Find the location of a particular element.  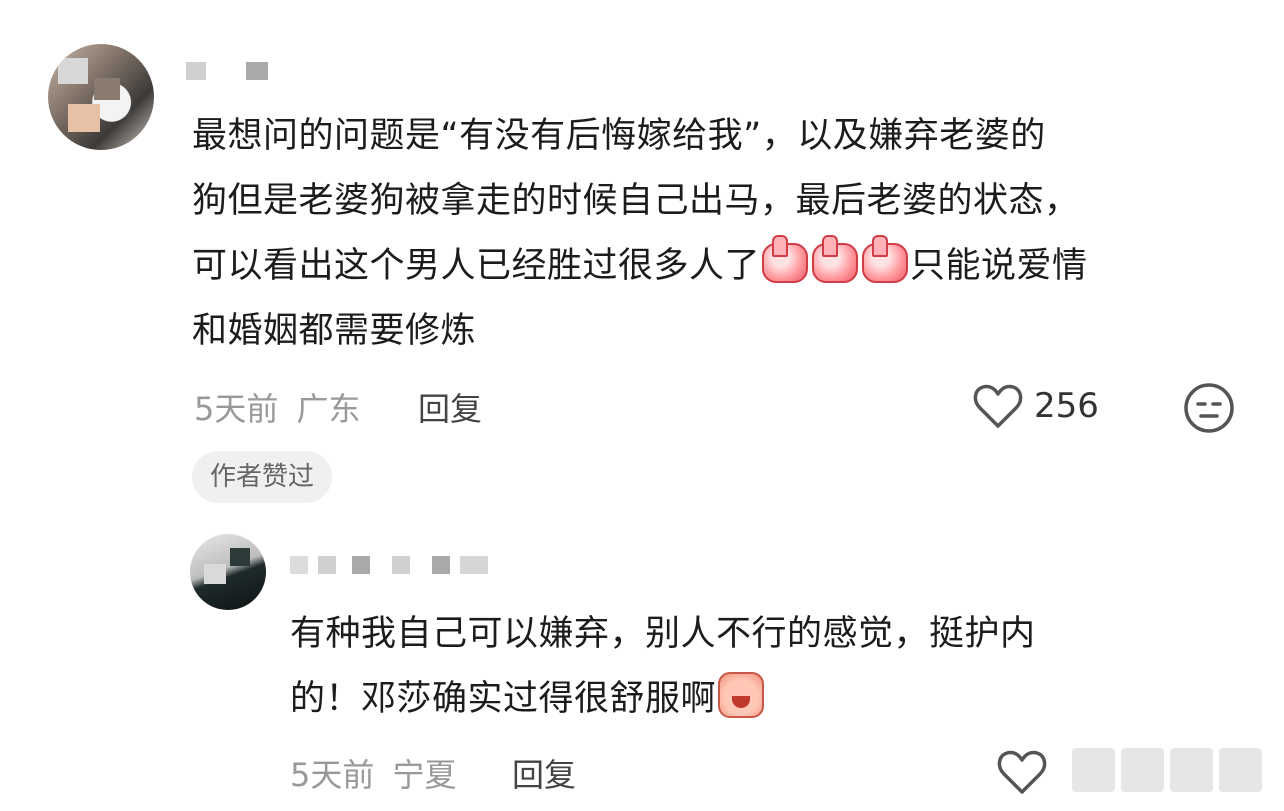

comment-line: 可以看出这个男人已经胜过很多人了 只能说爱情 is located at coordinates (717, 266).